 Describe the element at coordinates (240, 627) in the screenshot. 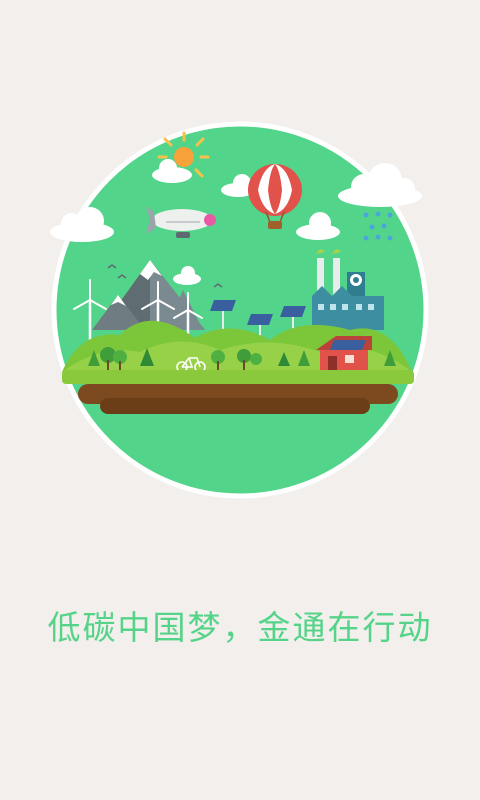

I see `slogan-text: 低碳中国梦，金通在行动` at that location.